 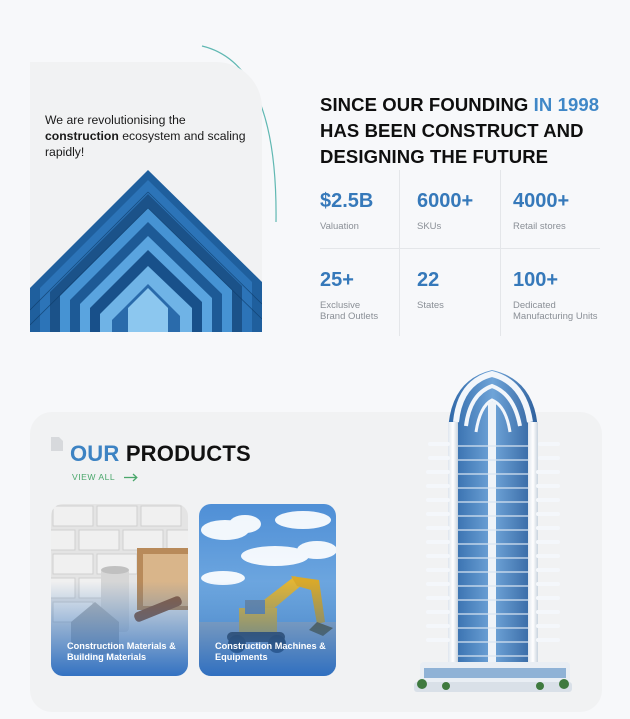 I want to click on product-label: Construction Machines & Equipments, so click(x=270, y=651).